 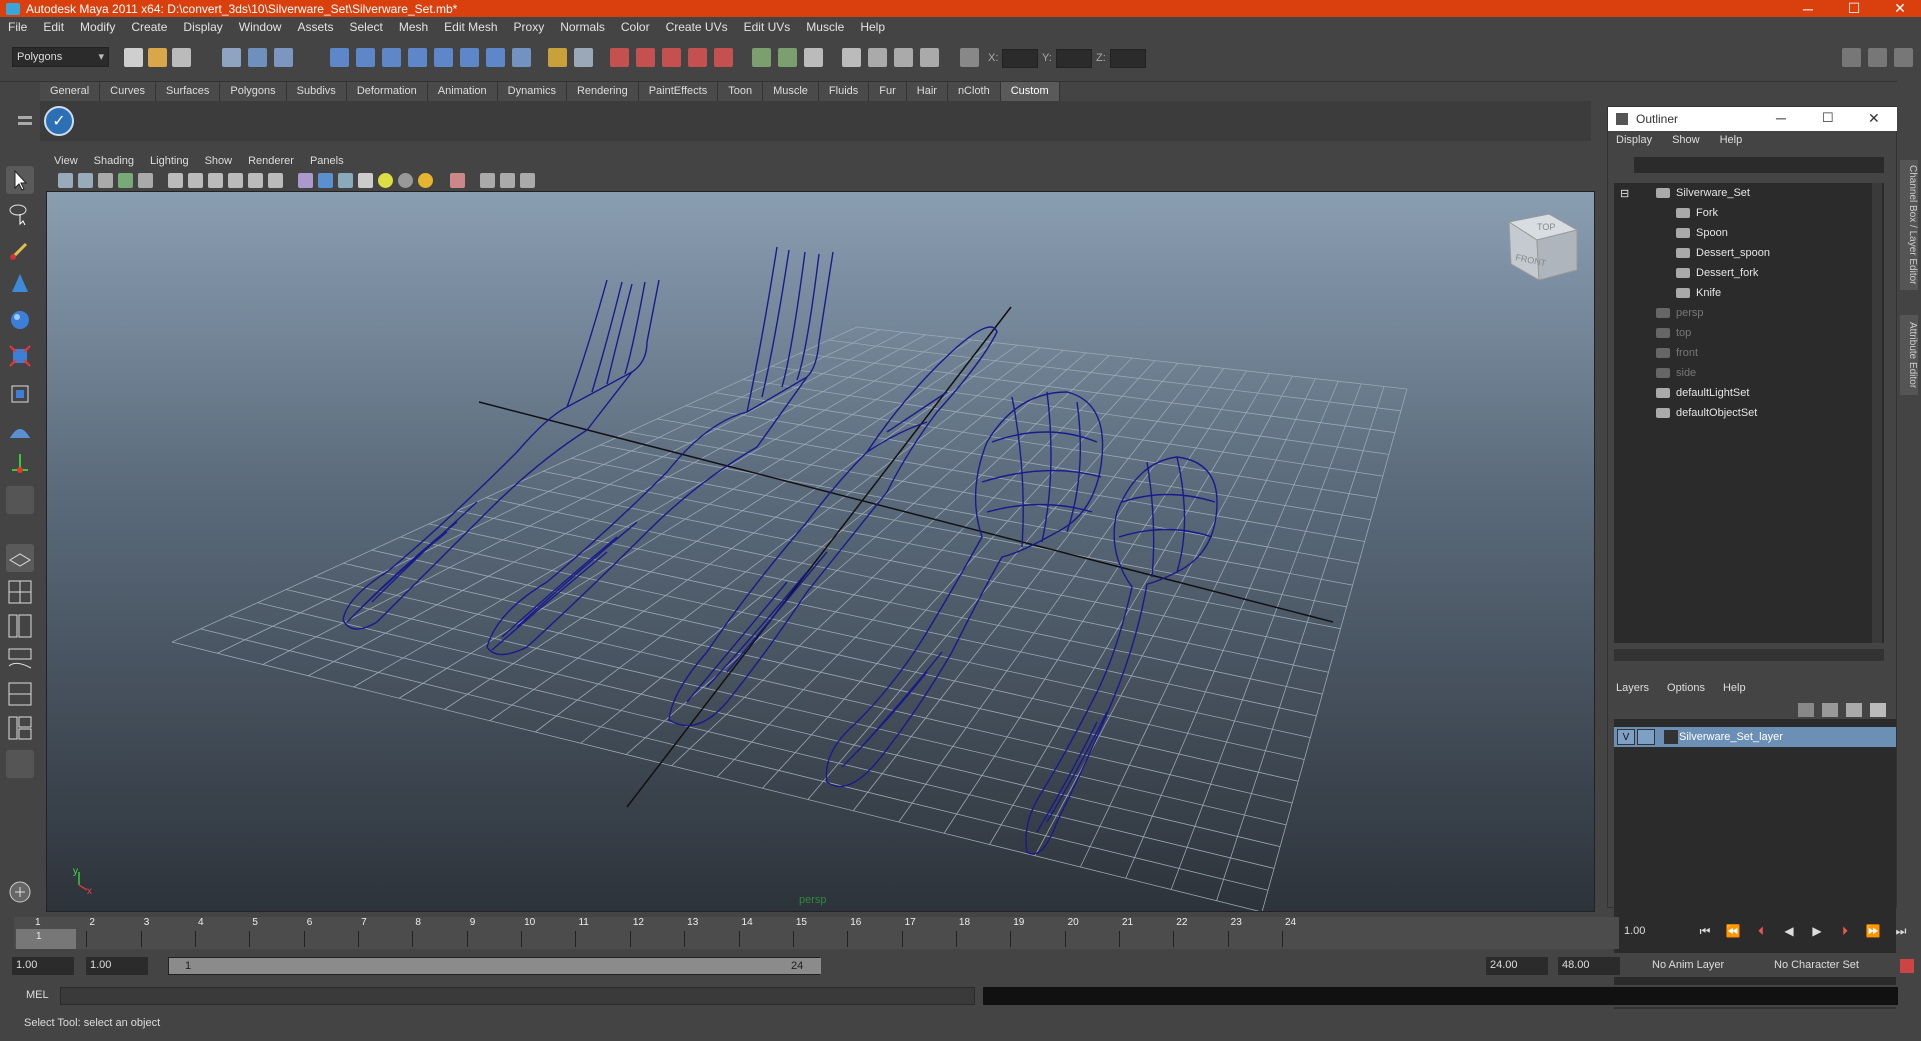 What do you see at coordinates (517, 996) in the screenshot?
I see `mel-command-input` at bounding box center [517, 996].